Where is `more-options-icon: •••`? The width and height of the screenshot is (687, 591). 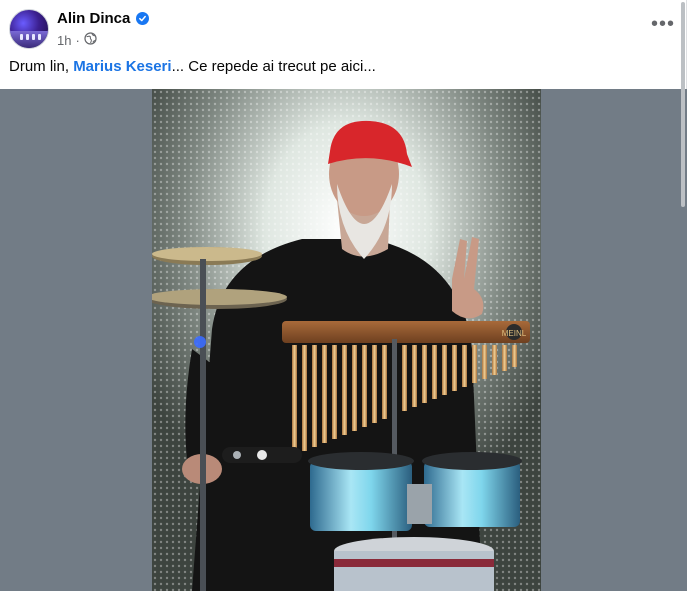
more-options-icon: ••• is located at coordinates (663, 24).